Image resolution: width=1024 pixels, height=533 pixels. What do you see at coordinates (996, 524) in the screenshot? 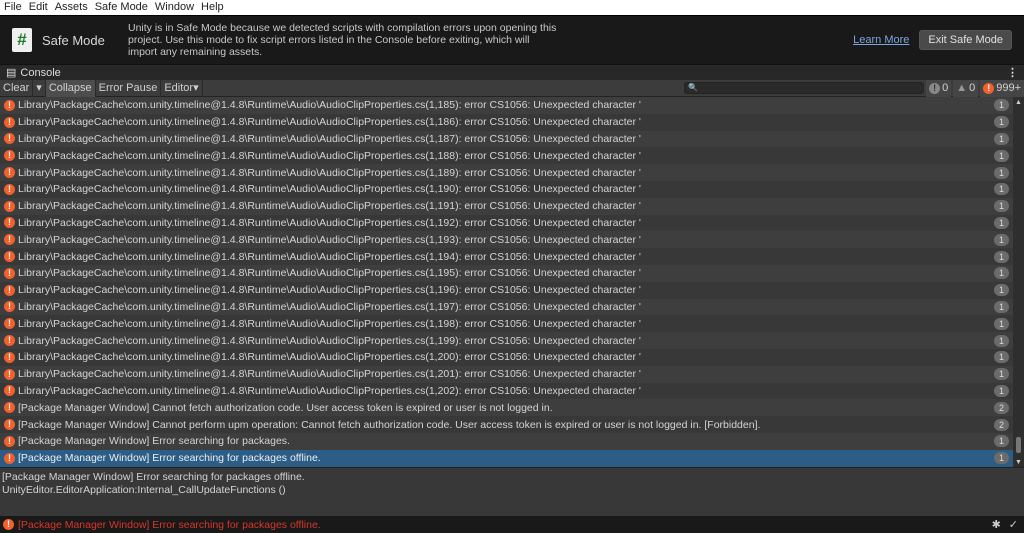
I see `bug-icon: ✱` at bounding box center [996, 524].